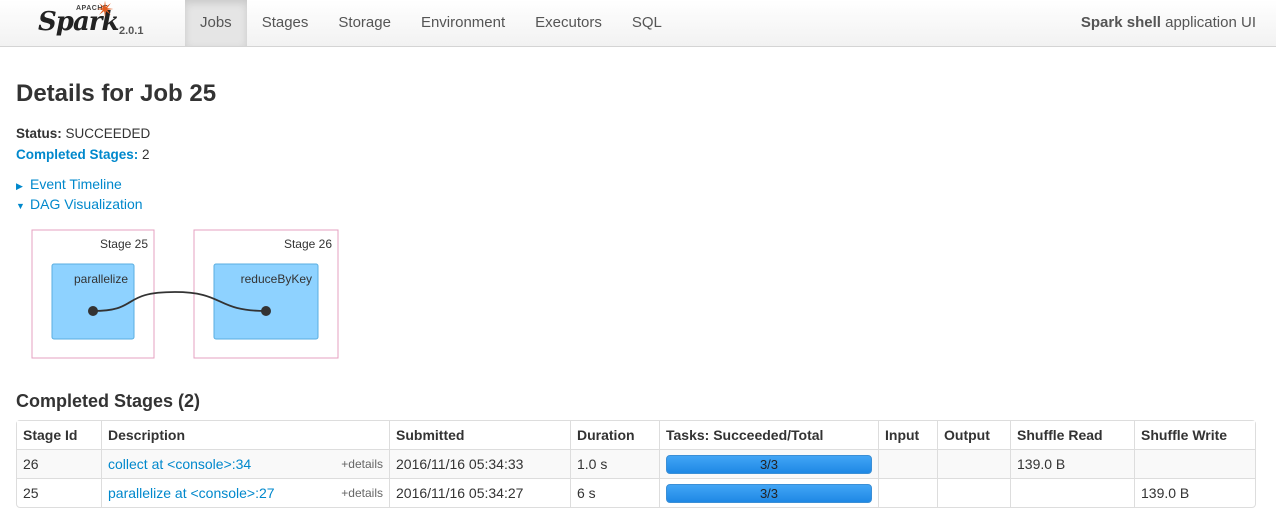  Describe the element at coordinates (479, 435) in the screenshot. I see `header-submitted: Submitted` at that location.